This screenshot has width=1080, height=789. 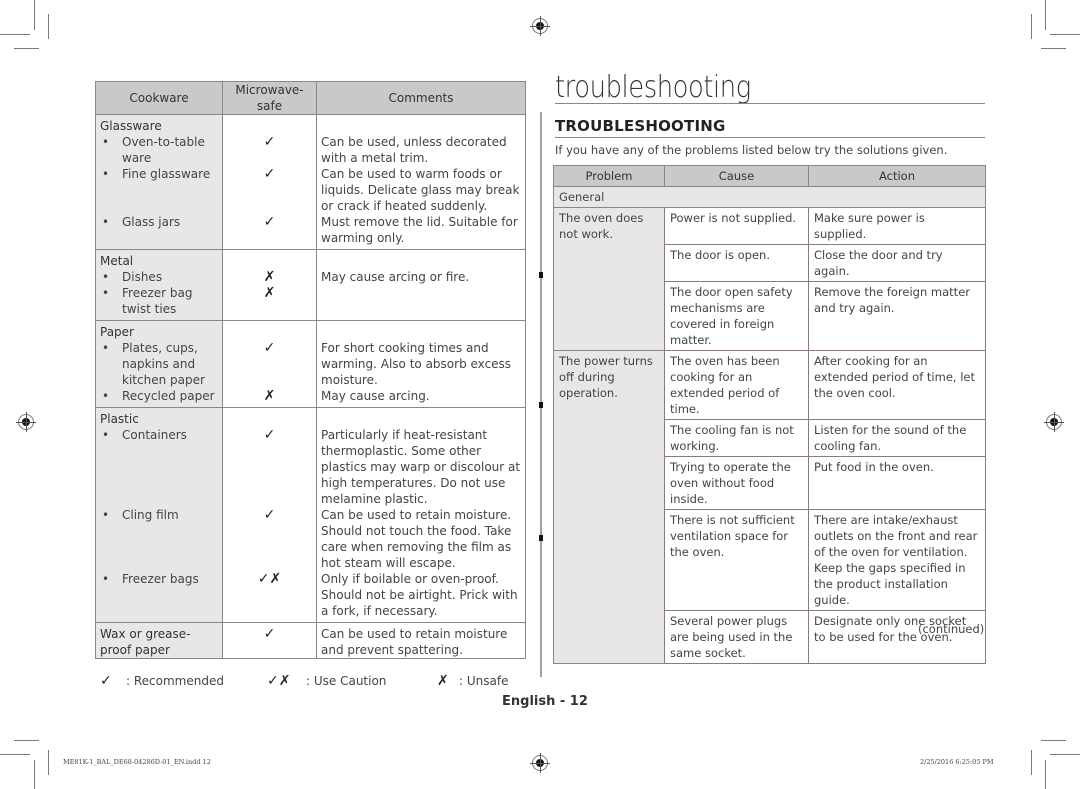 I want to click on group-row: Paper, so click(x=310, y=330).